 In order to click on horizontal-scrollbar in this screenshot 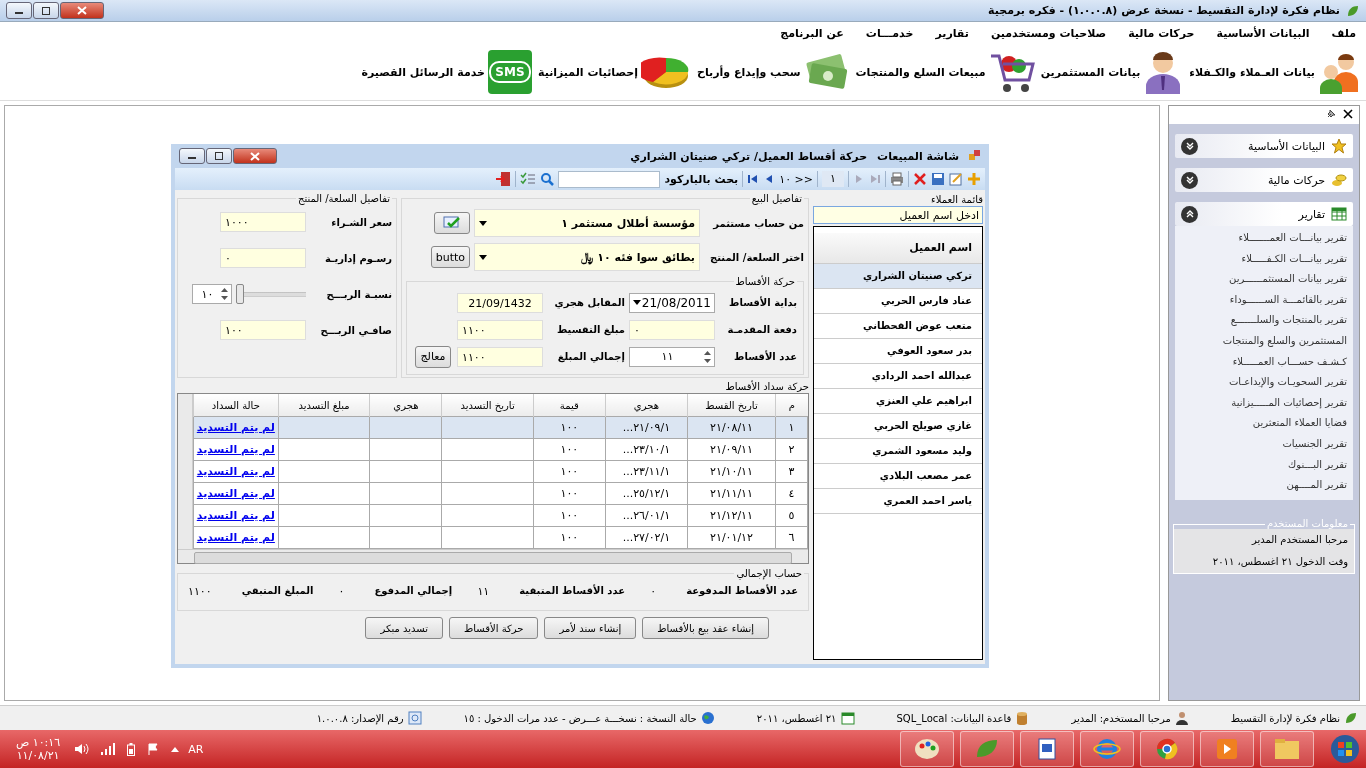, I will do `click(493, 556)`.